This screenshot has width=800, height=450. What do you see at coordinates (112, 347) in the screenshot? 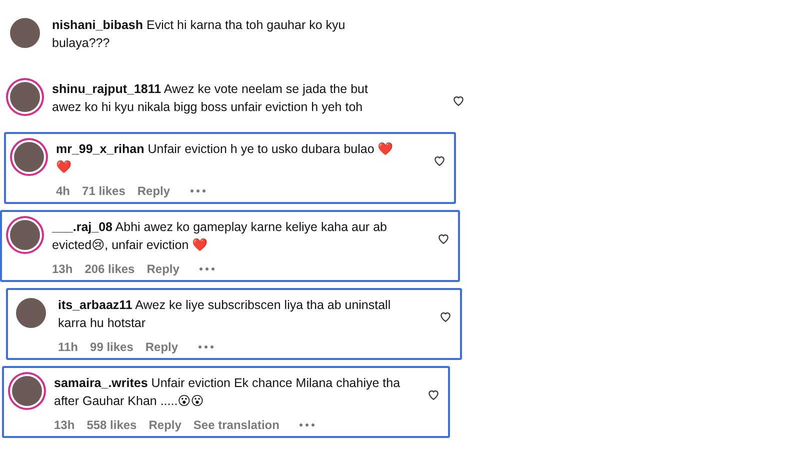
I see `comment-meta: 99 likes` at bounding box center [112, 347].